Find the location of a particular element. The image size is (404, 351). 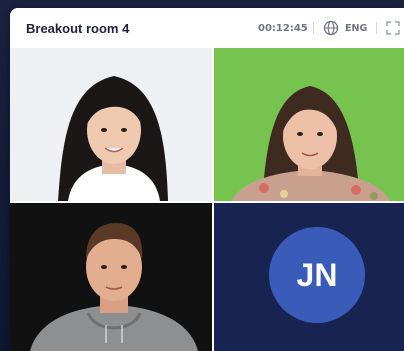

session-timer: 00:12:45 is located at coordinates (283, 28).